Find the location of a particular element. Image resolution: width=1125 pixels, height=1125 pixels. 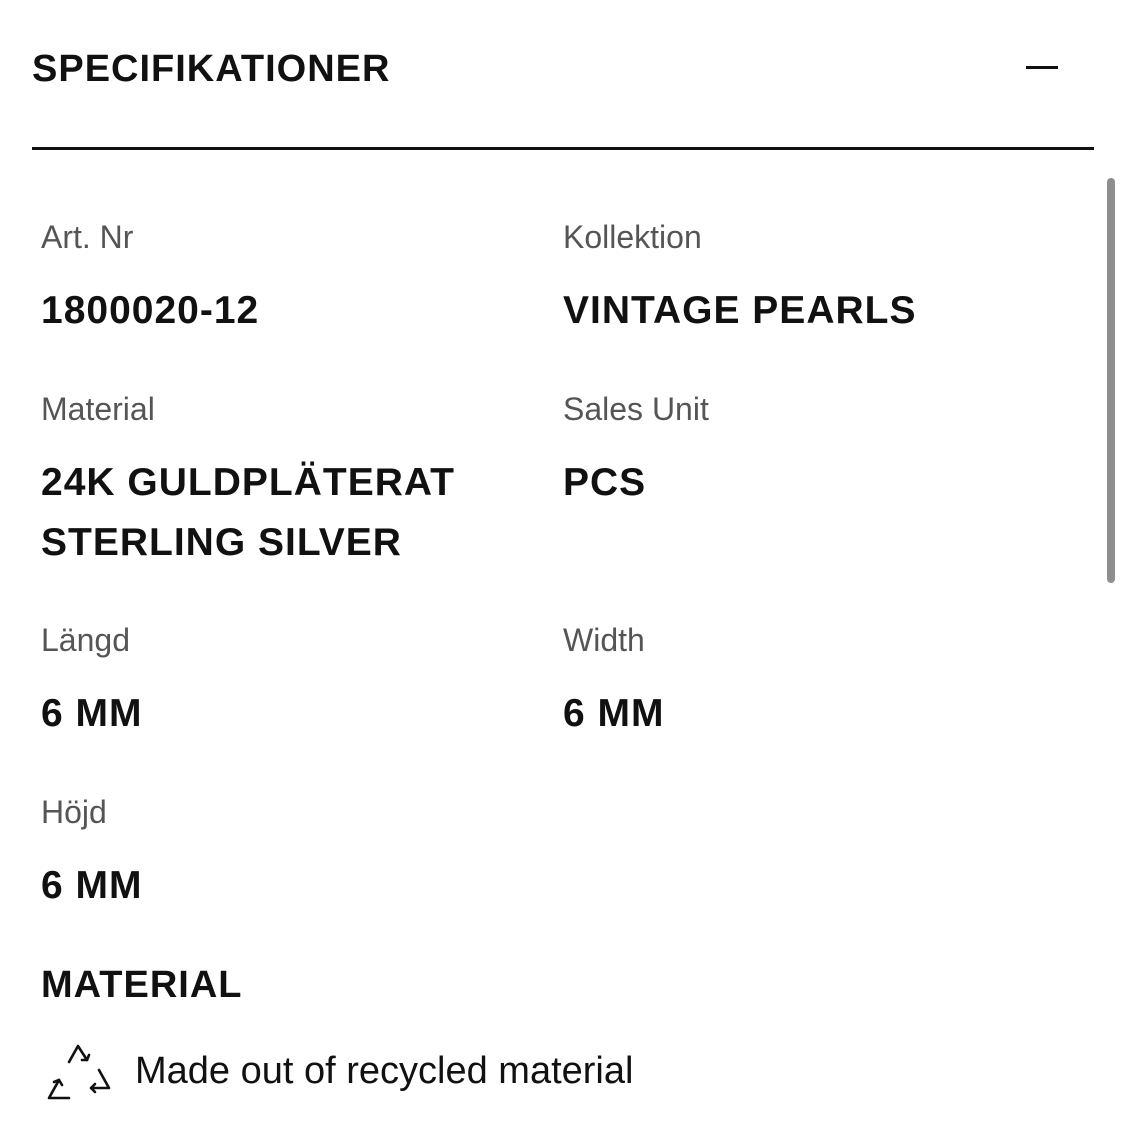

spec-label: Material is located at coordinates (98, 409).